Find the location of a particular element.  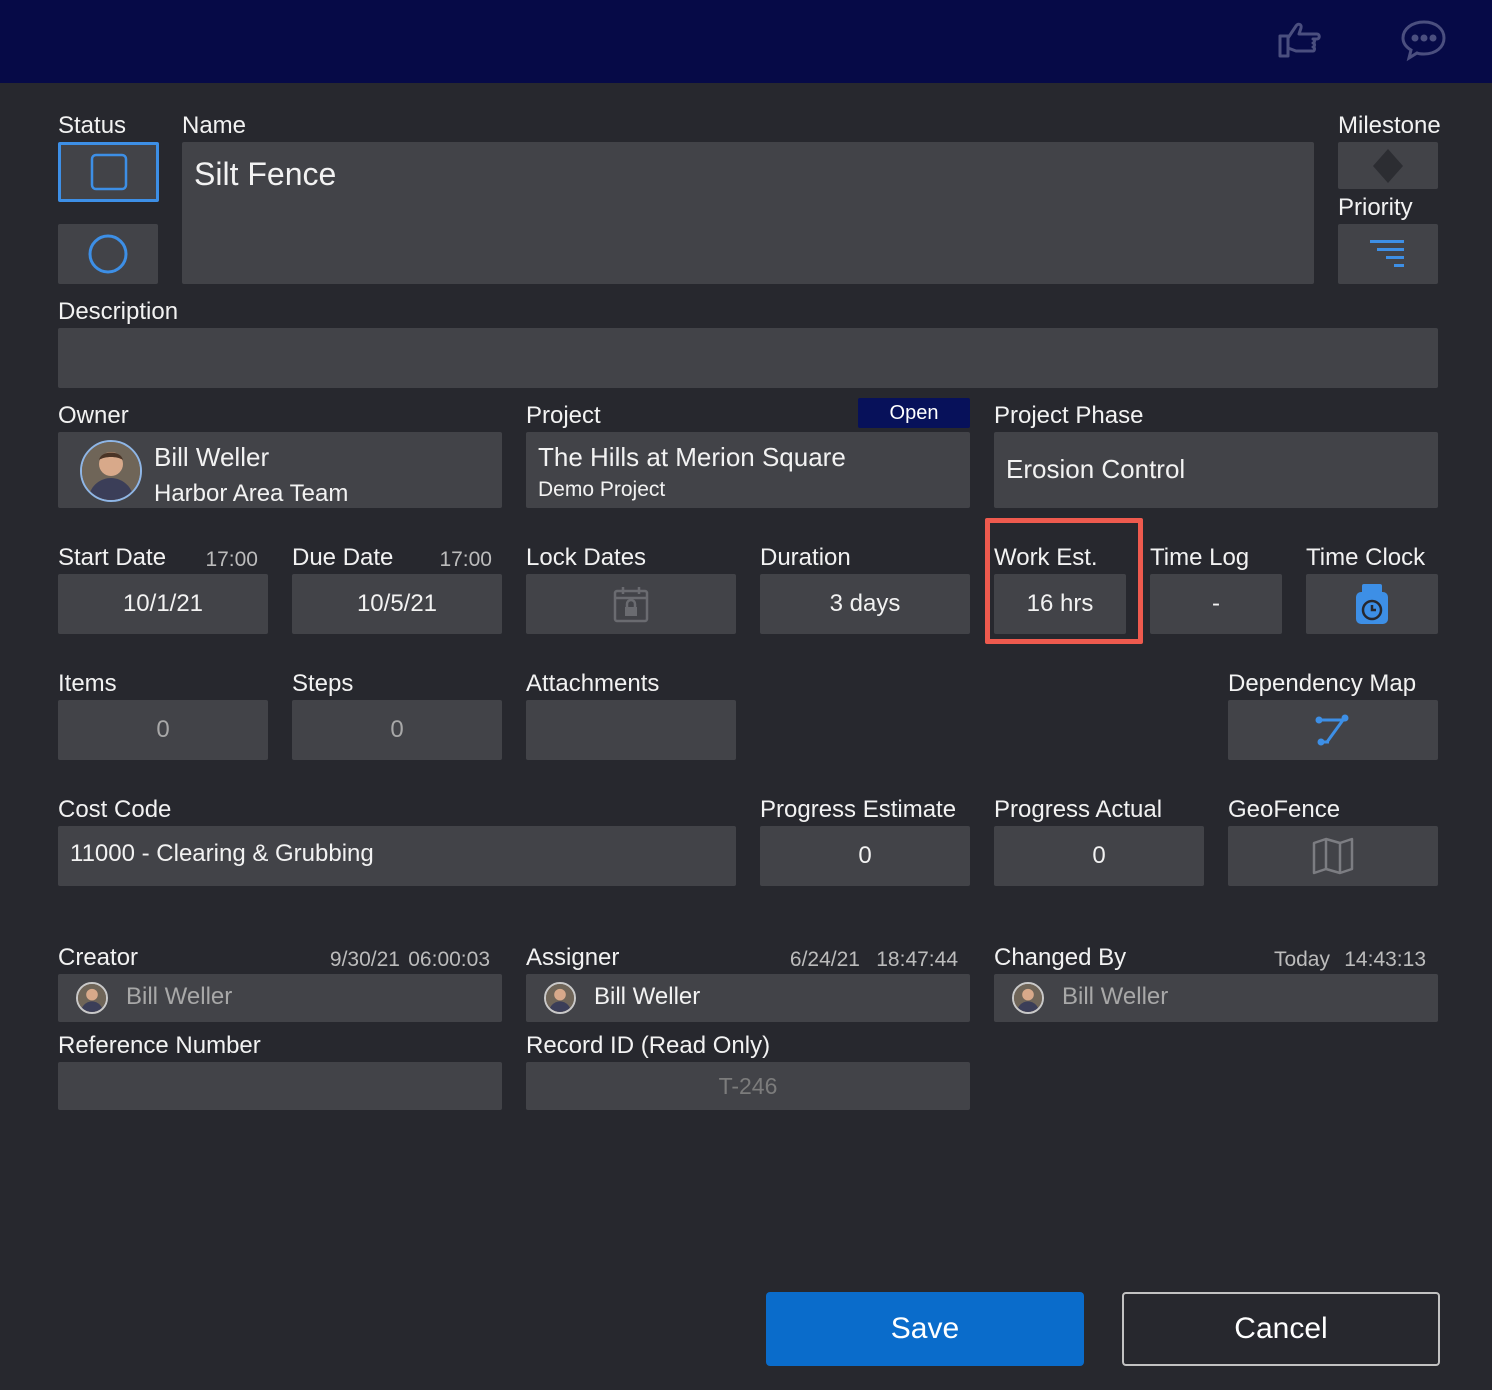

creator-time: 06:00:03 is located at coordinates (449, 959).